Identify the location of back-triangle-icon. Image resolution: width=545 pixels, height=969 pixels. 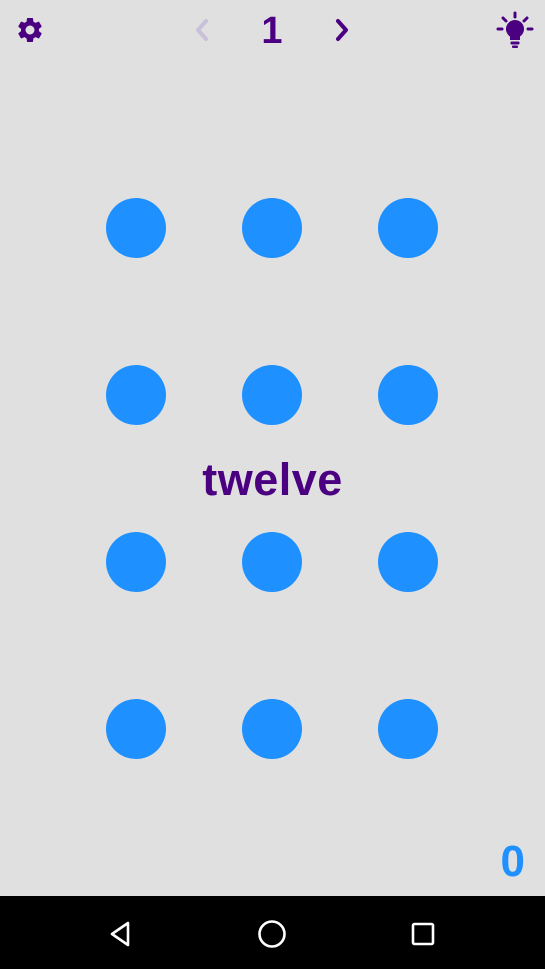
(120, 934).